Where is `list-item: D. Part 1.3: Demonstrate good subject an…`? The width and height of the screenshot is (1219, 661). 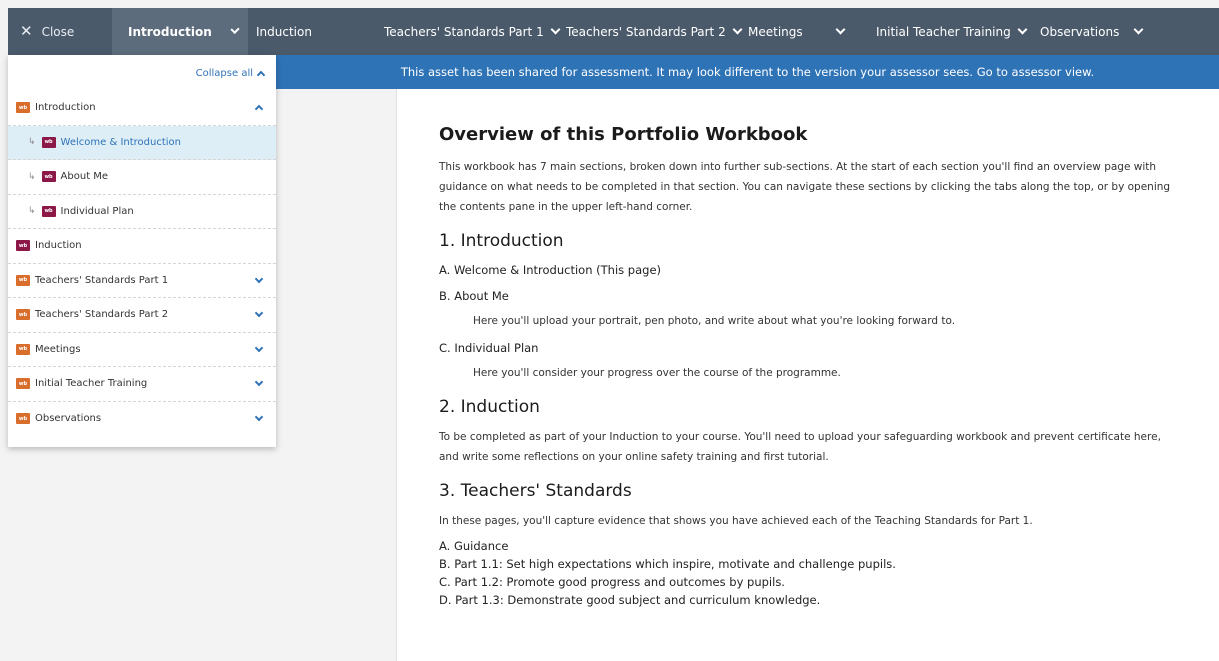 list-item: D. Part 1.3: Demonstrate good subject an… is located at coordinates (630, 600).